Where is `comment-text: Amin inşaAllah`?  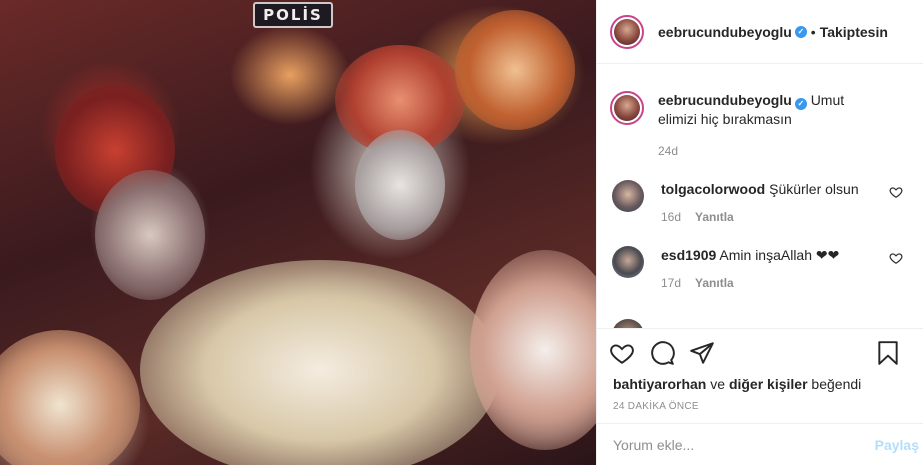 comment-text: Amin inşaAllah is located at coordinates (766, 255).